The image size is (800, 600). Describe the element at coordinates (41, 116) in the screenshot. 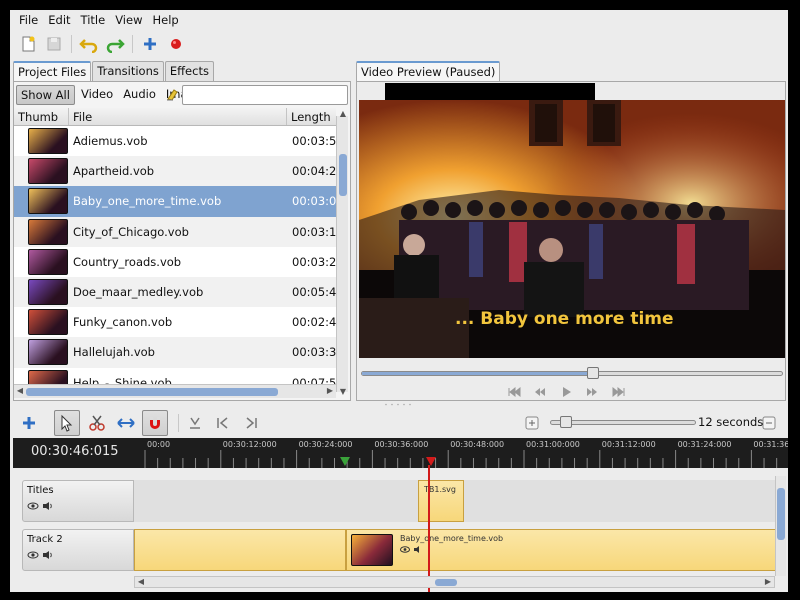

I see `header-thumb: Thumb` at that location.